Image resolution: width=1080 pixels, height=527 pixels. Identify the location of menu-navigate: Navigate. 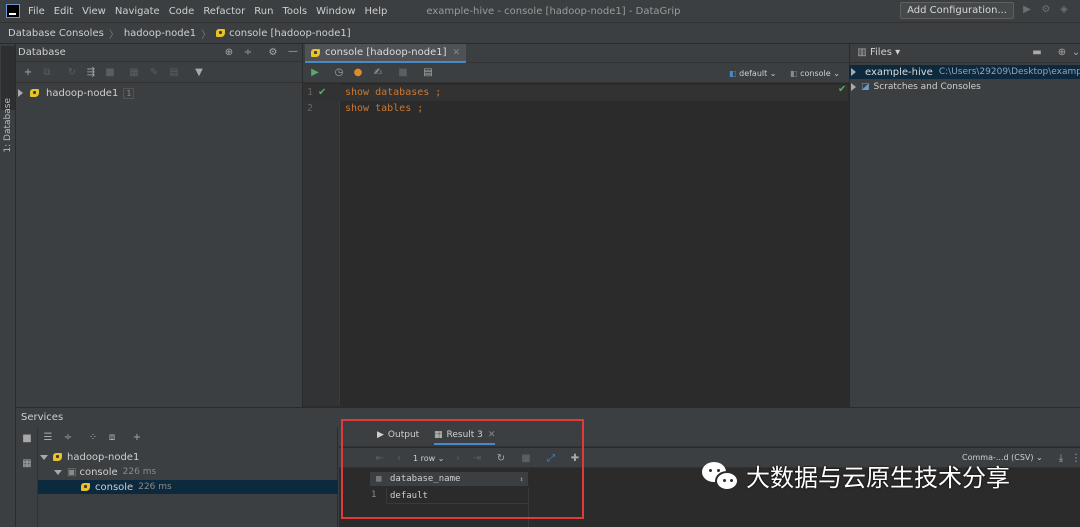
(137, 11).